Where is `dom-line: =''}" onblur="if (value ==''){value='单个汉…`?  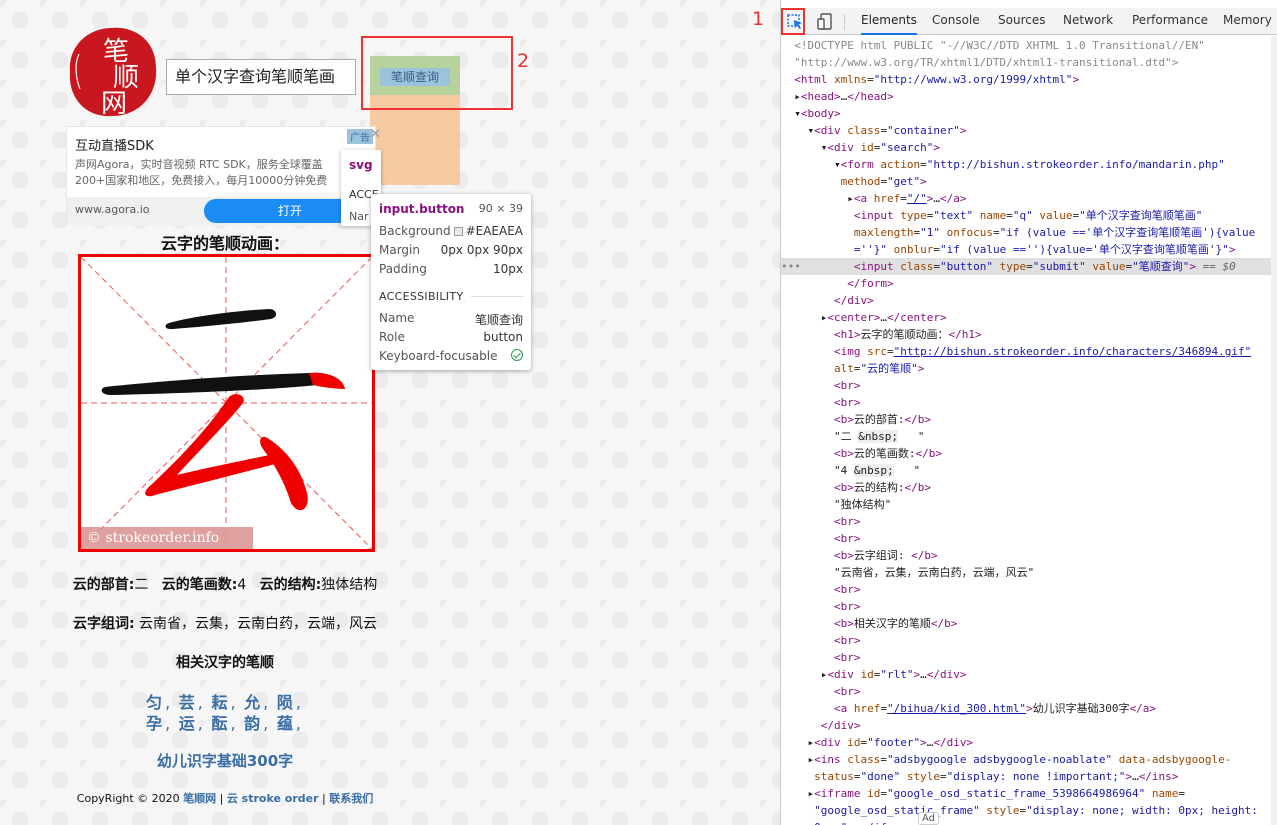 dom-line: =''}" onblur="if (value ==''){value='单个汉… is located at coordinates (1026, 249).